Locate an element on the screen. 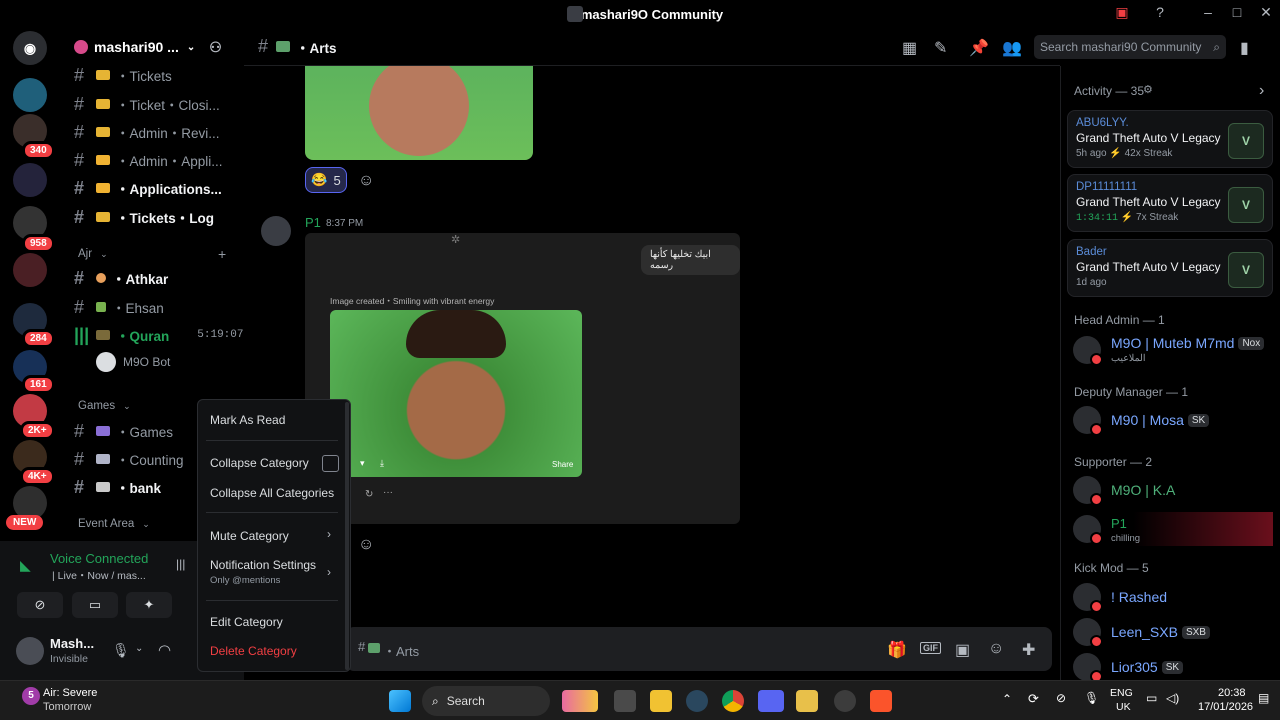  collapse-category-item: Collapse Category is located at coordinates (259, 463).